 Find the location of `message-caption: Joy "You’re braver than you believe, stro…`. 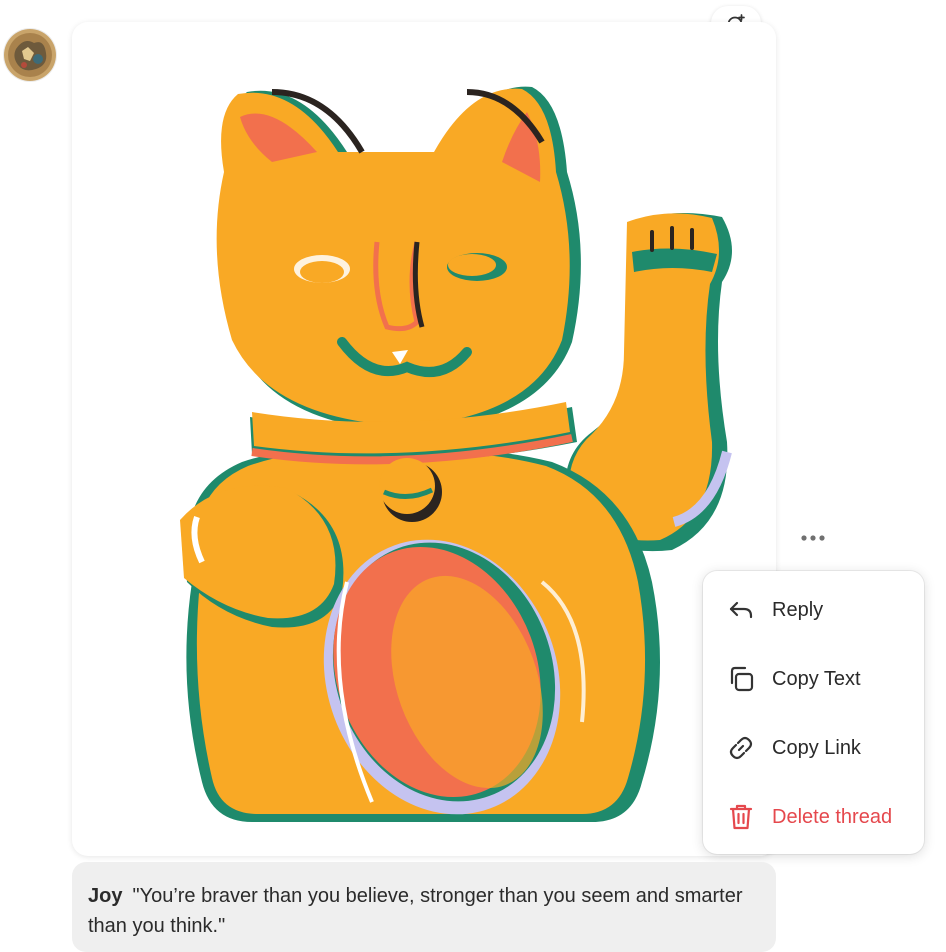

message-caption: Joy "You’re braver than you believe, stro… is located at coordinates (424, 907).